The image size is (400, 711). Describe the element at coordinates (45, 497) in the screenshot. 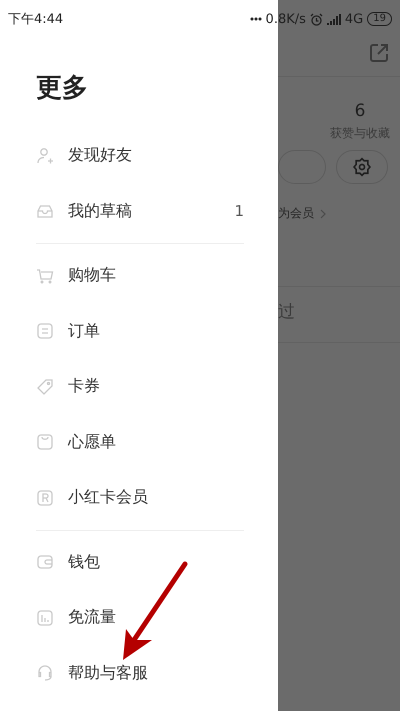

I see `r-card-icon` at that location.